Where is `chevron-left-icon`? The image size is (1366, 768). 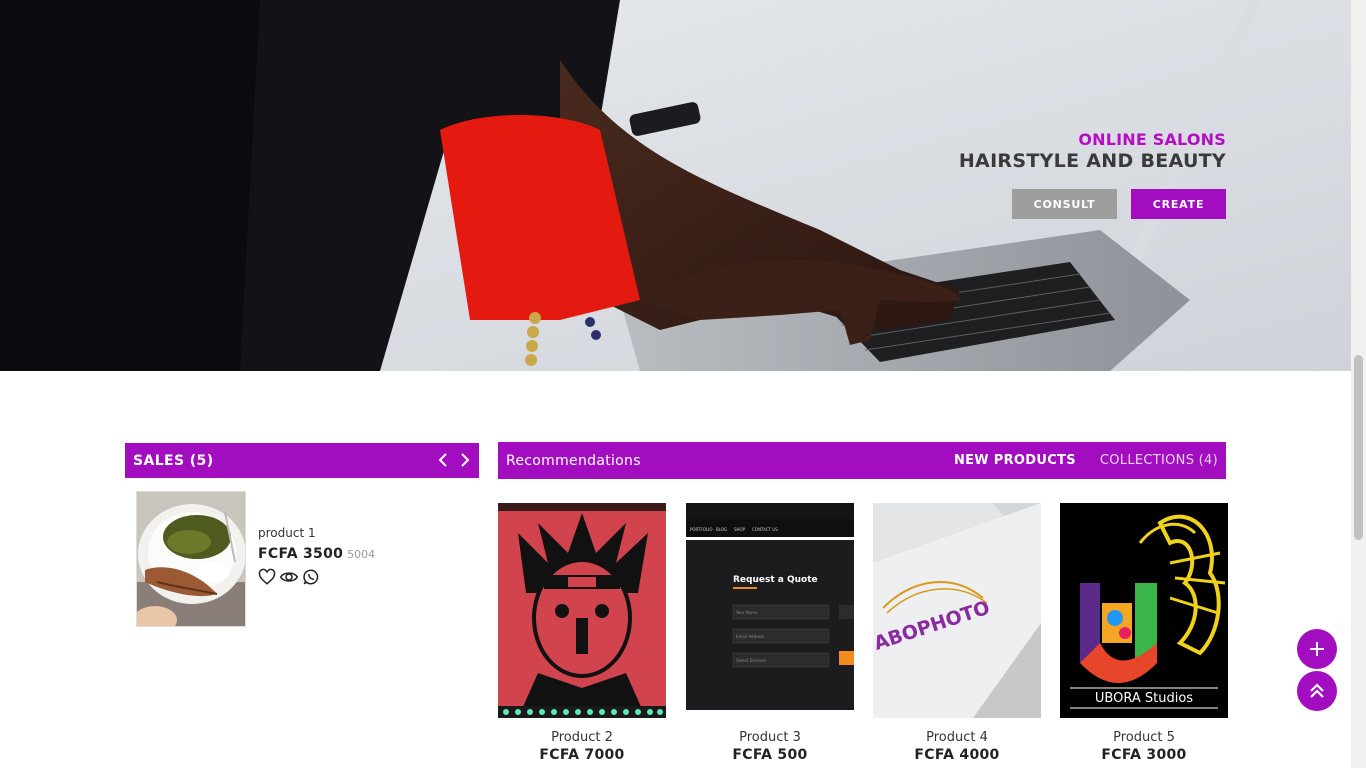 chevron-left-icon is located at coordinates (443, 460).